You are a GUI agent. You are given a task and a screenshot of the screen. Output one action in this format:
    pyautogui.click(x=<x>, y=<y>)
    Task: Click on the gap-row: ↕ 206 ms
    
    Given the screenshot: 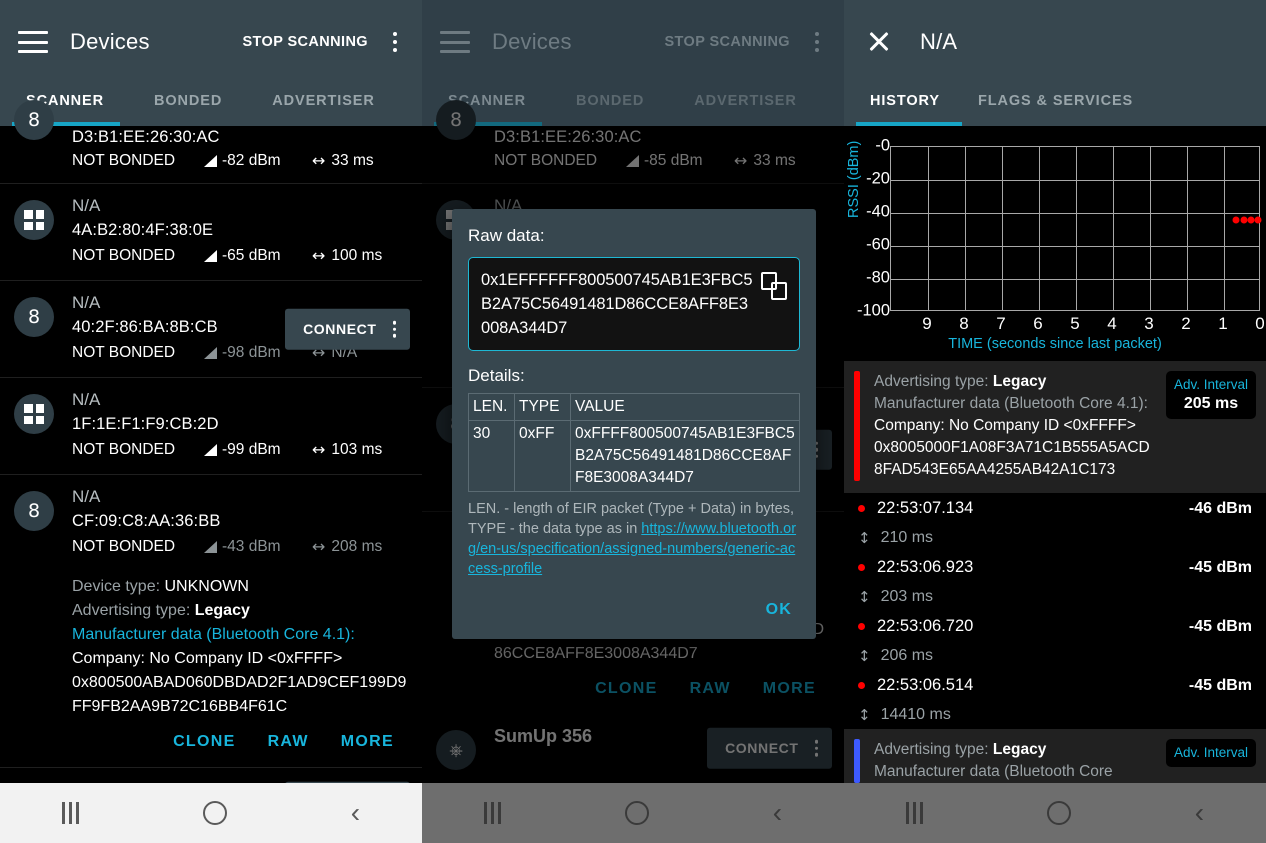 What is the action you would take?
    pyautogui.click(x=1055, y=656)
    